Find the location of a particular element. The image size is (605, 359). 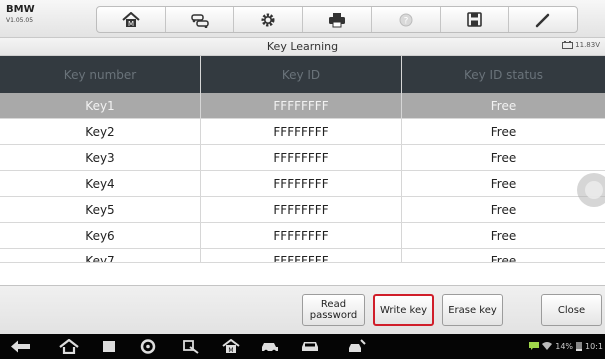

recent-apps-icon is located at coordinates (109, 346).